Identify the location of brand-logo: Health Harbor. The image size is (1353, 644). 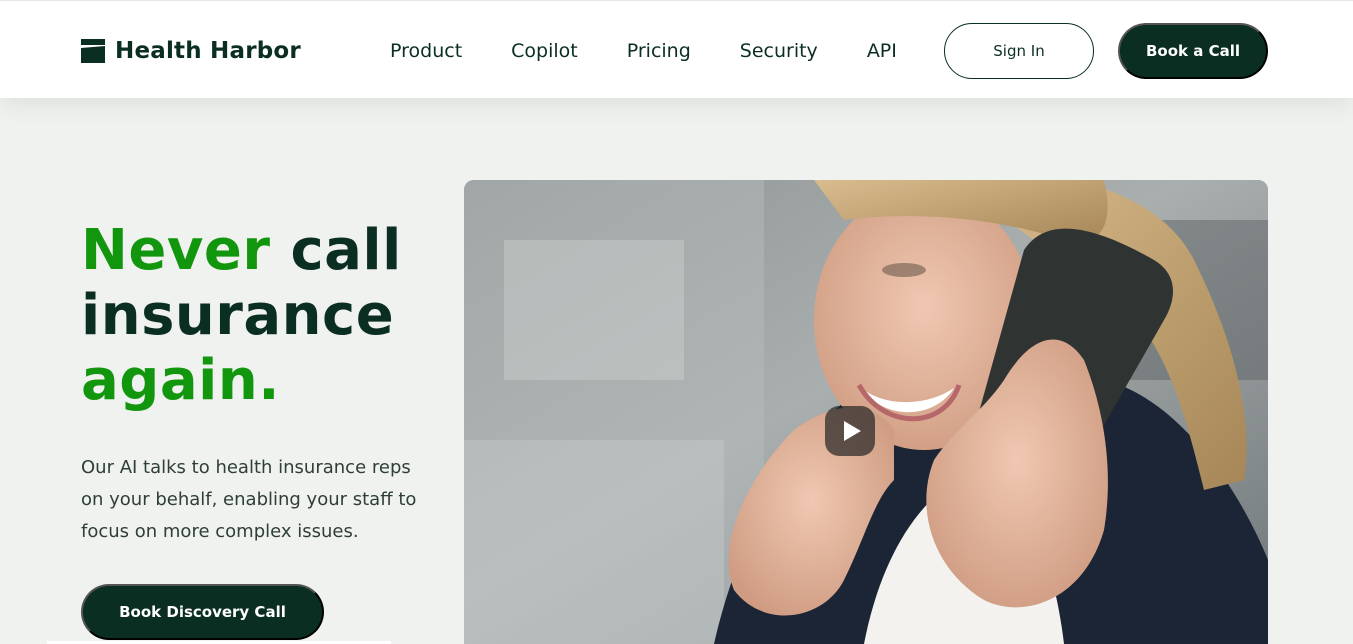
(191, 51).